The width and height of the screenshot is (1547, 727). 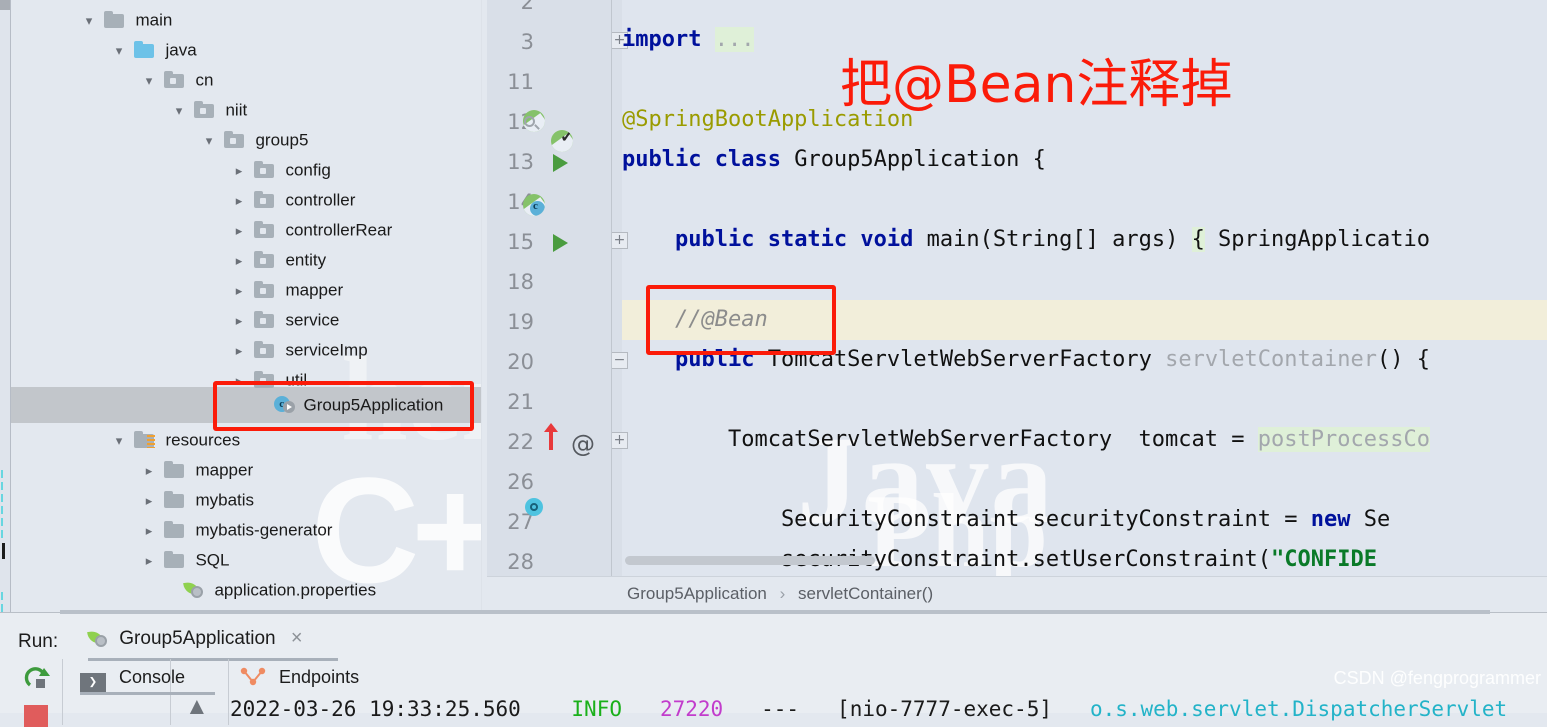 I want to click on tab-label: Console, so click(x=152, y=677).